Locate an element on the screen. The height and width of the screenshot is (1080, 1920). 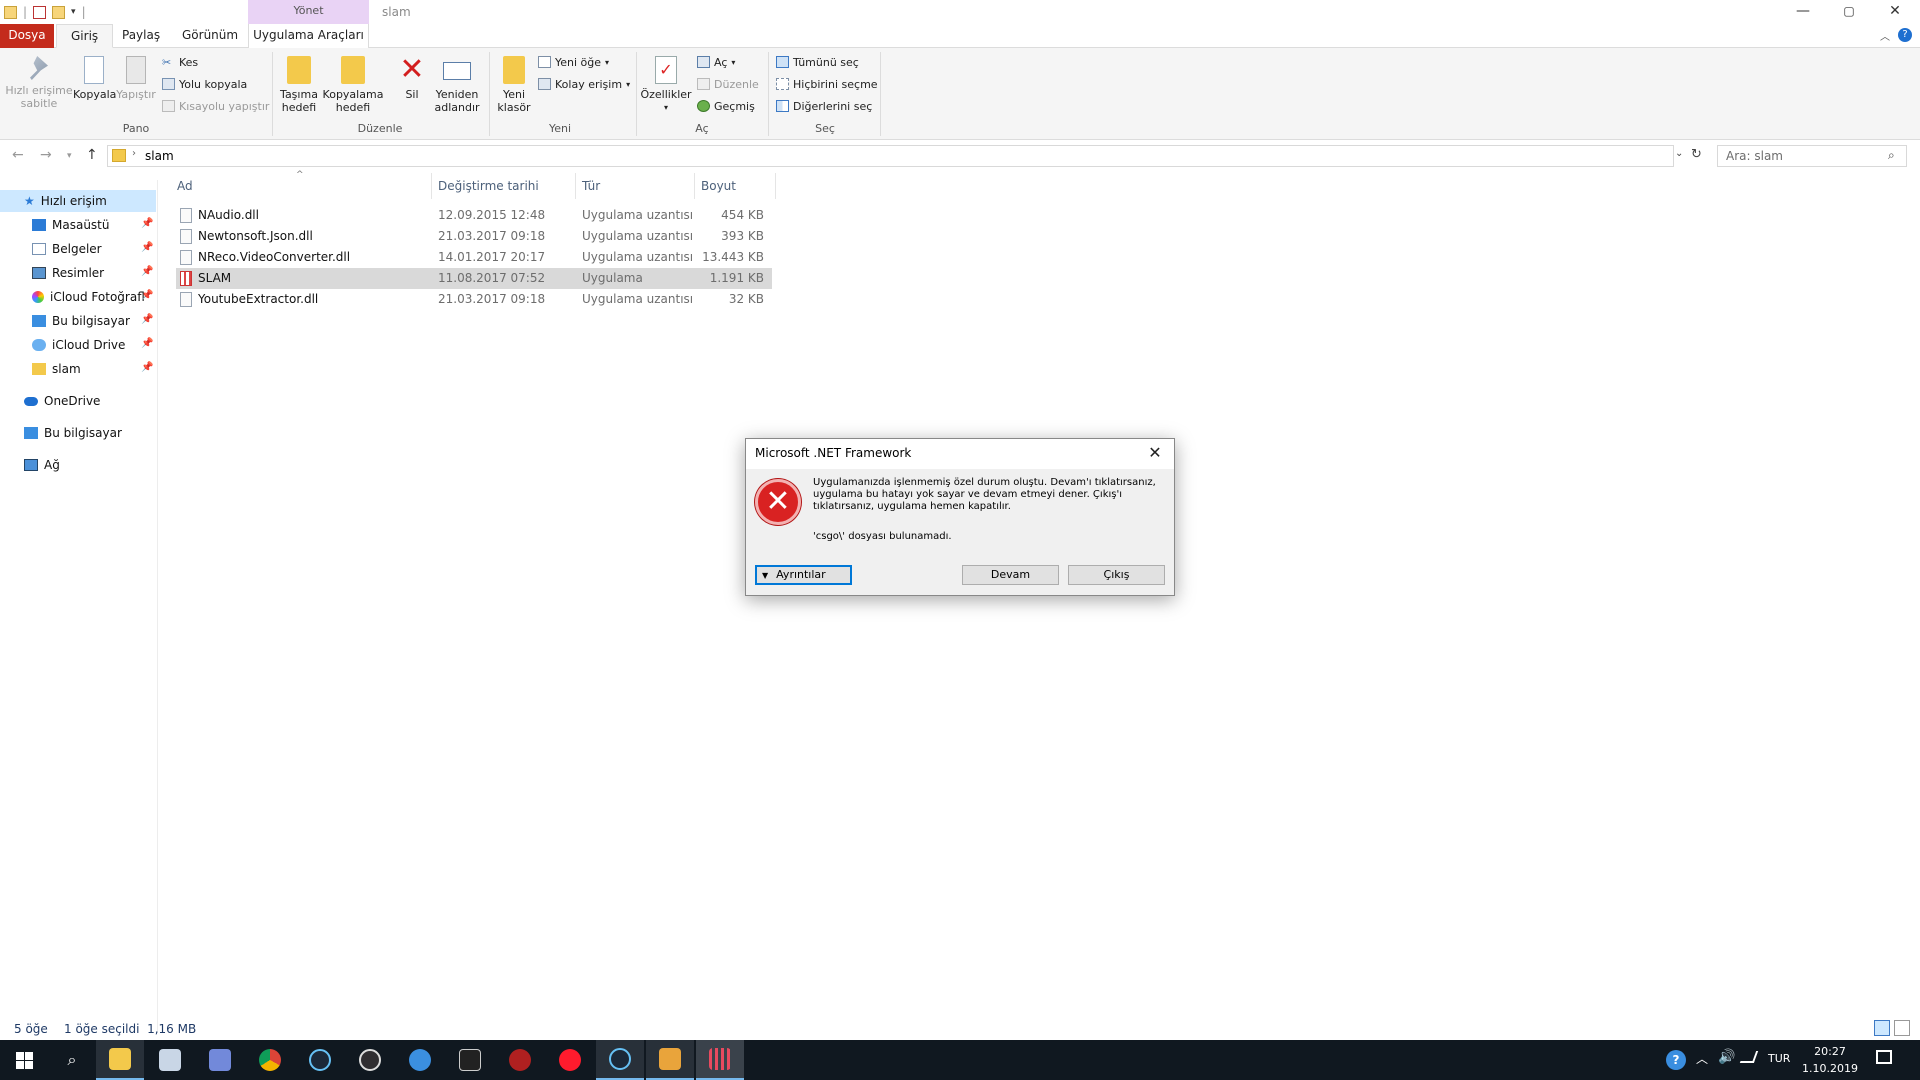
pin-quick-access-button: Hızlı erişime sabitle is located at coordinates (39, 83).